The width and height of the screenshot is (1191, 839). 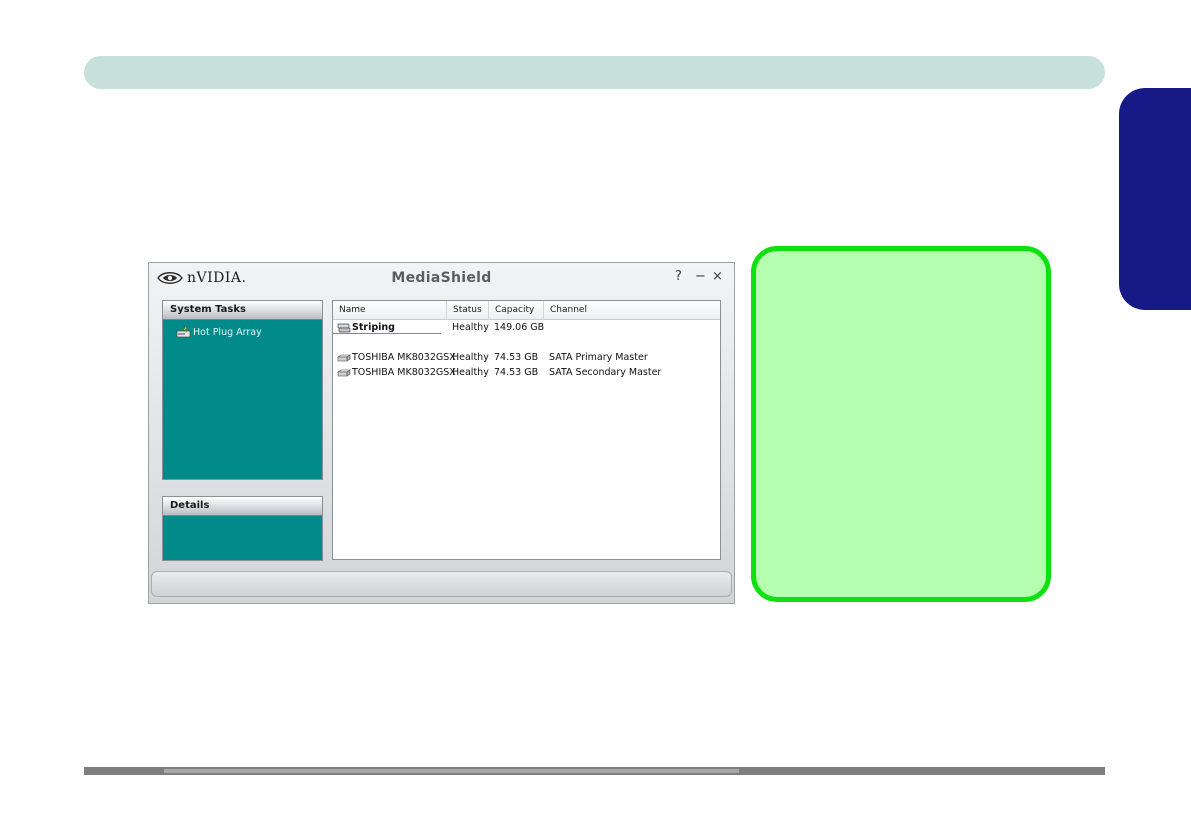 I want to click on system-tasks-panel: System Tasks Hot Plug Array, so click(x=242, y=390).